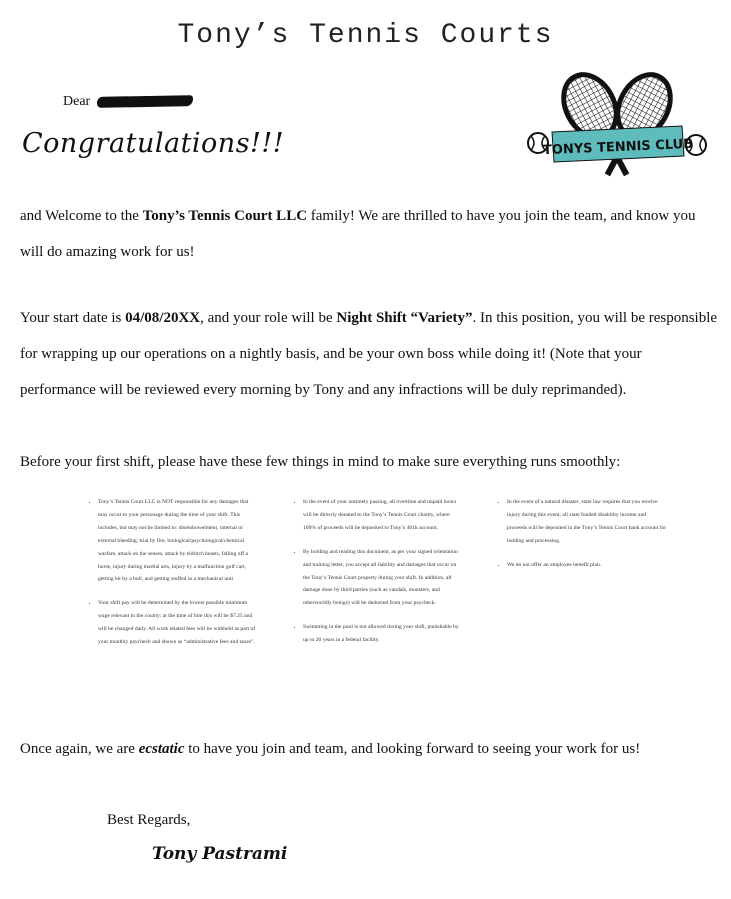 This screenshot has height=899, width=731. Describe the element at coordinates (149, 820) in the screenshot. I see `best-regards: Best Regards,` at that location.